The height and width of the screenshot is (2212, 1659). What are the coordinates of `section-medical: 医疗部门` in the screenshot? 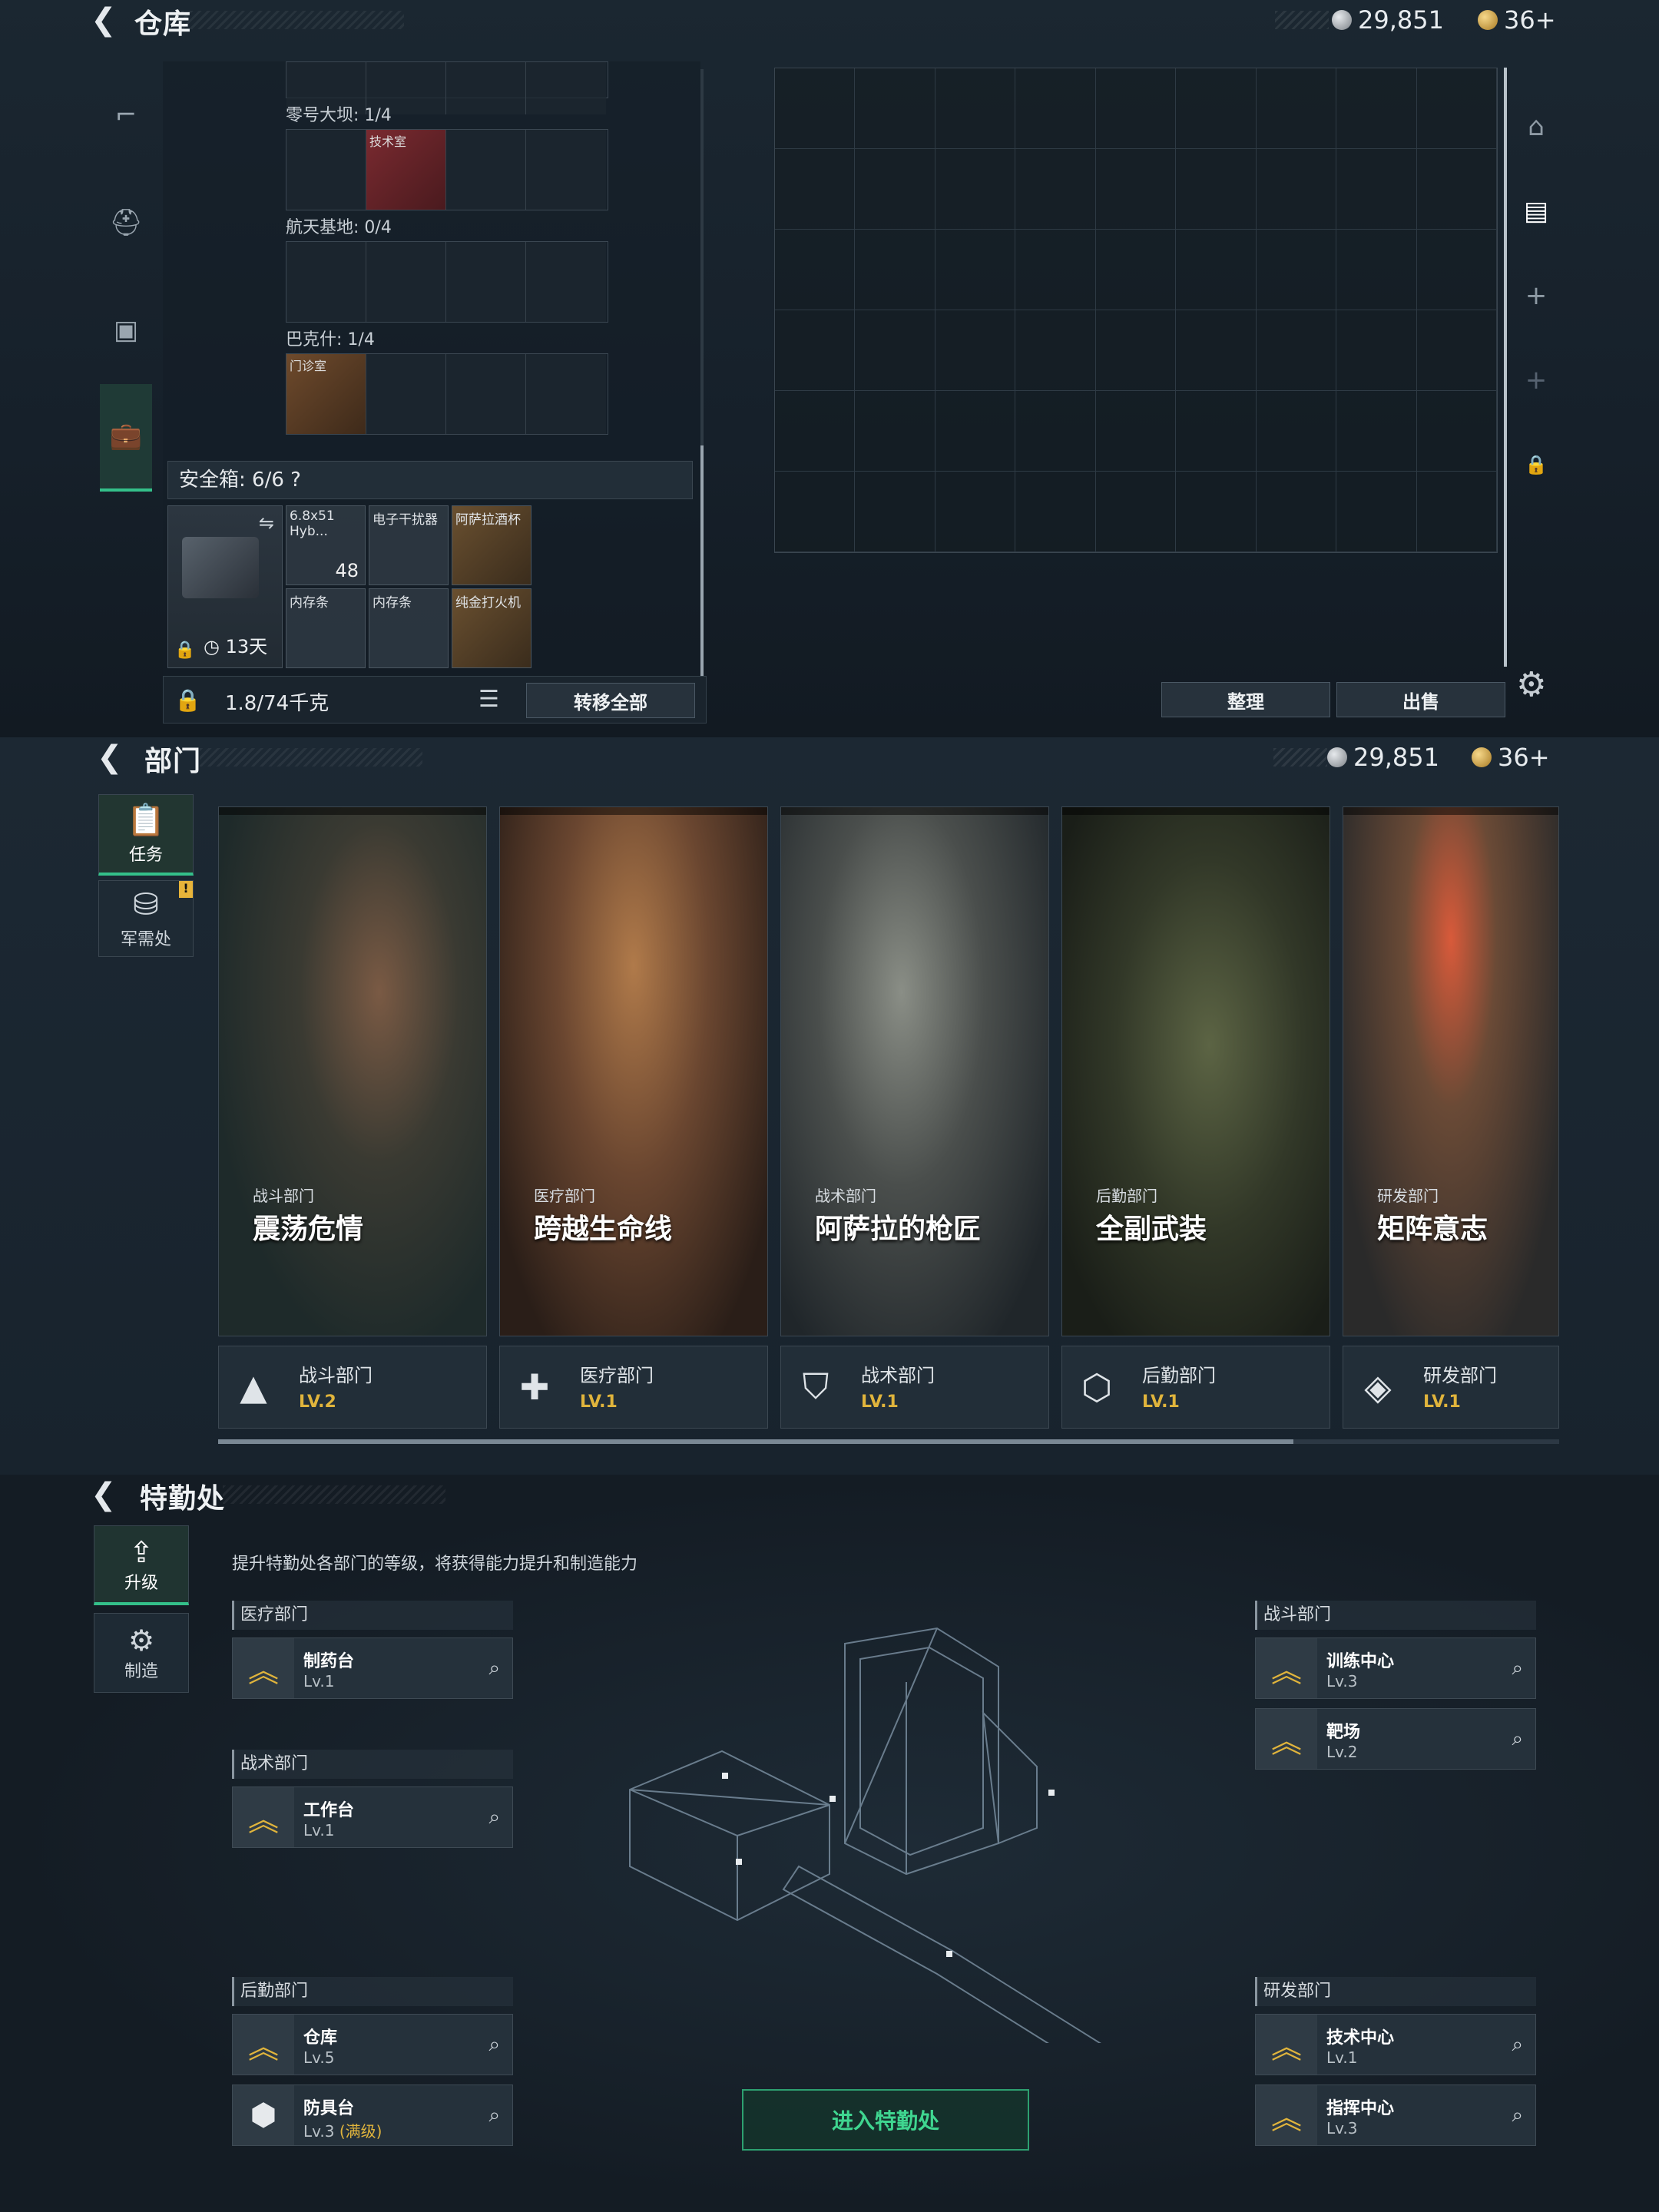 It's located at (373, 1616).